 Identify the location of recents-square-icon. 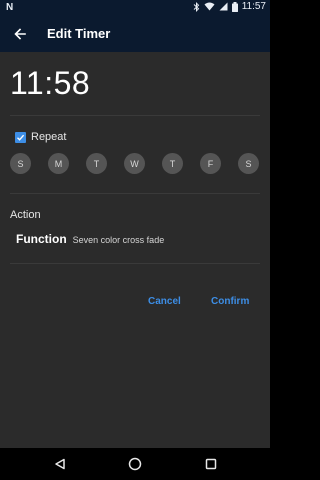
(211, 464).